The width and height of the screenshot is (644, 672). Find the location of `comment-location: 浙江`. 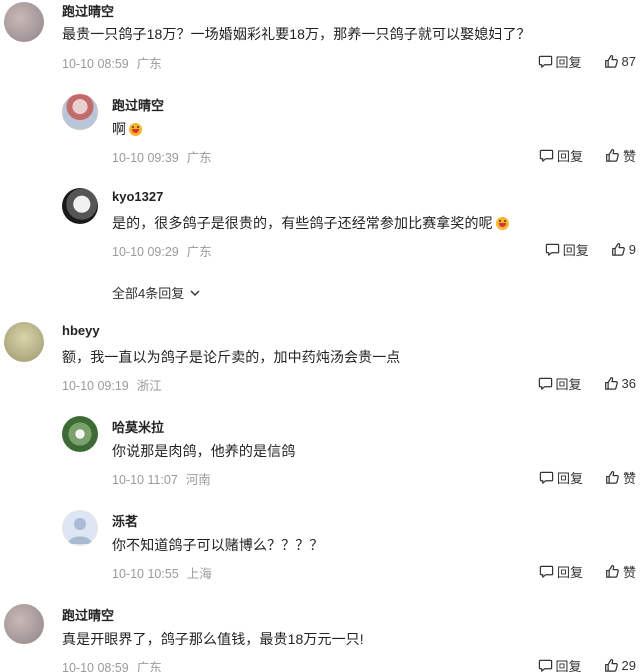

comment-location: 浙江 is located at coordinates (149, 386).